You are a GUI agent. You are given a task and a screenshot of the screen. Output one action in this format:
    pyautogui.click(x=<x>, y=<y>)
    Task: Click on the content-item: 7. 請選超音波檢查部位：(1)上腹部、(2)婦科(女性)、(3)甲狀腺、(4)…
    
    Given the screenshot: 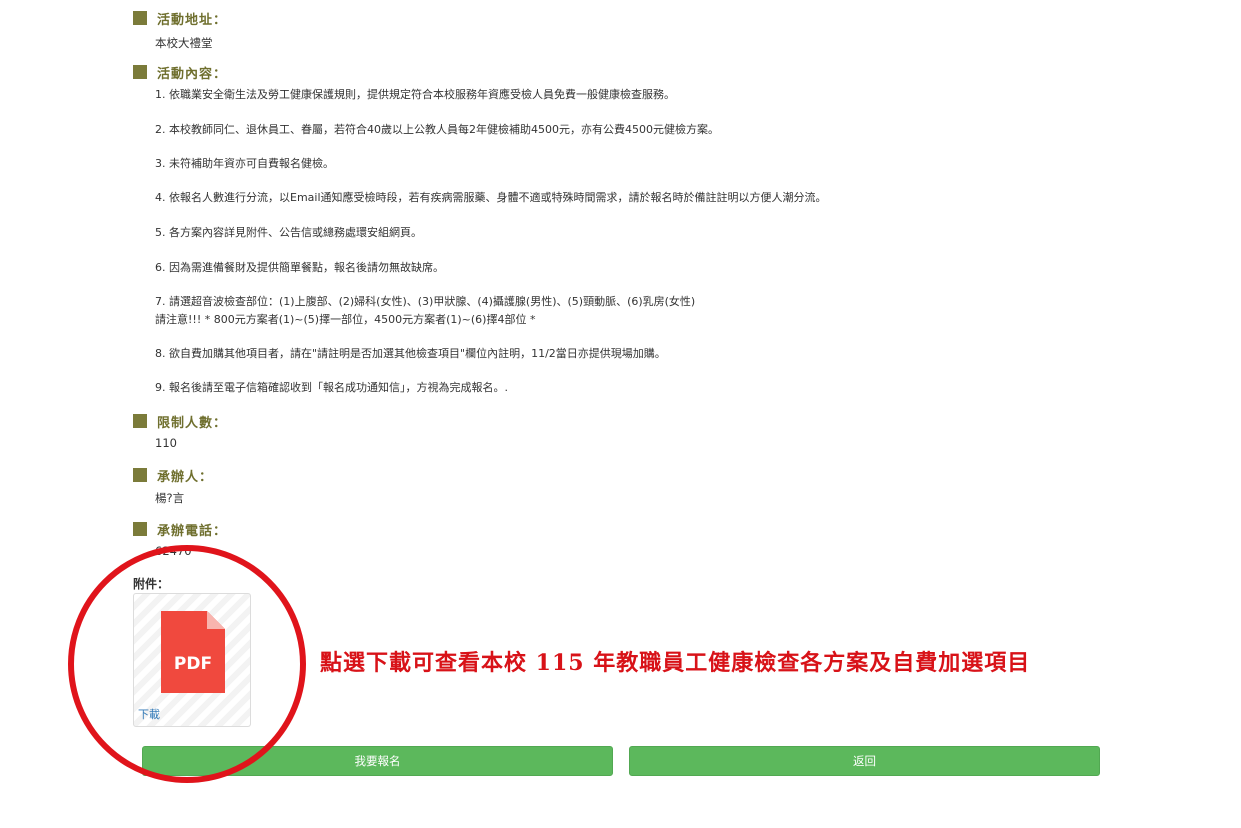 What is the action you would take?
    pyautogui.click(x=425, y=301)
    